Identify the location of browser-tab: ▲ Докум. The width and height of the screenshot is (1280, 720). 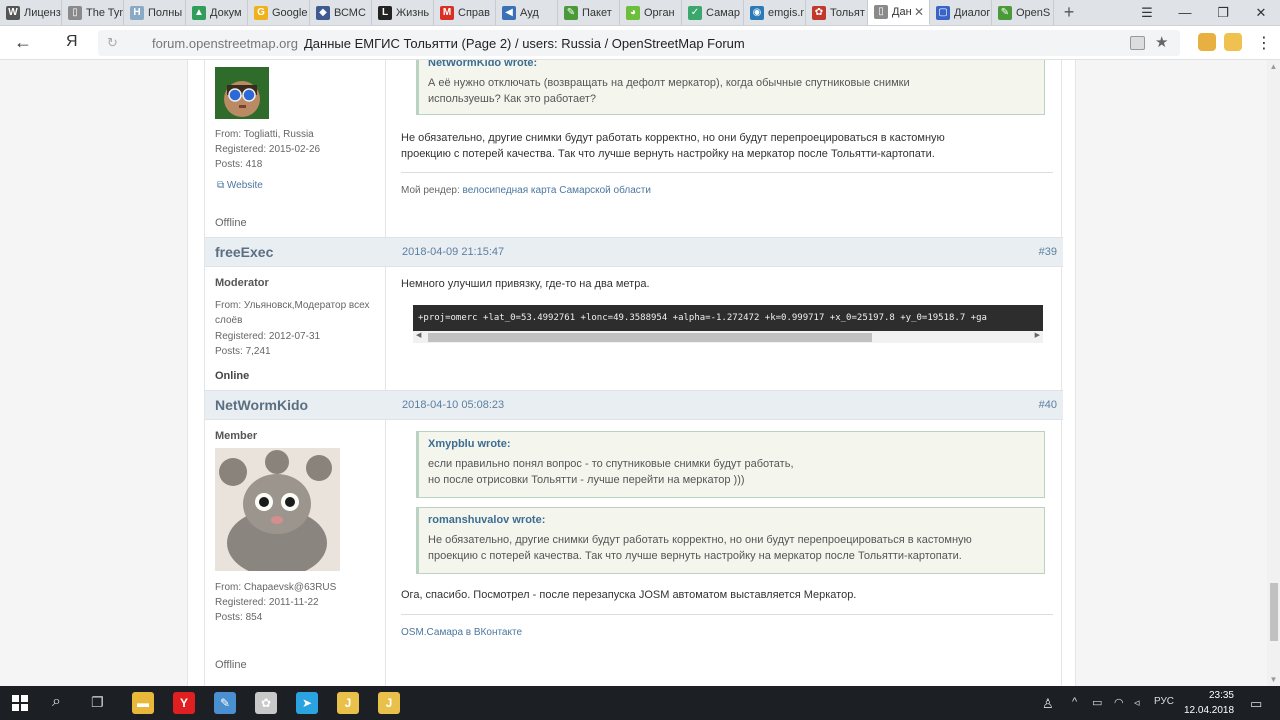
(217, 12).